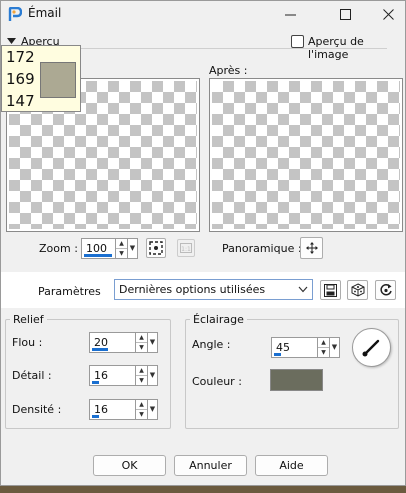  Describe the element at coordinates (123, 409) in the screenshot. I see `densite-spinner: 16 ▲ ▼ ▼` at that location.